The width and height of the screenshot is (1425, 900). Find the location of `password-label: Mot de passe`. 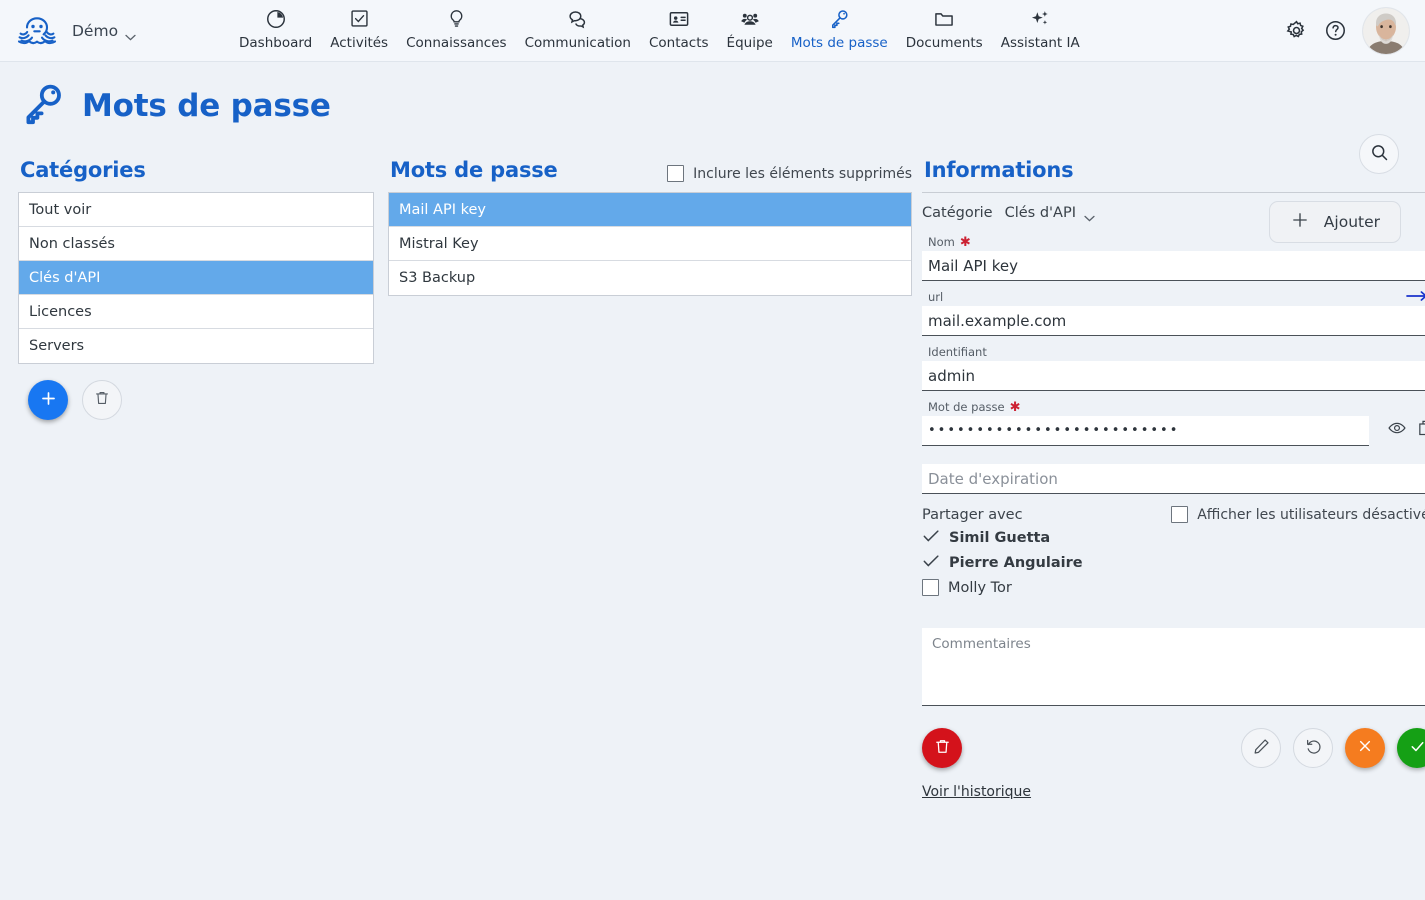

password-label: Mot de passe is located at coordinates (966, 407).